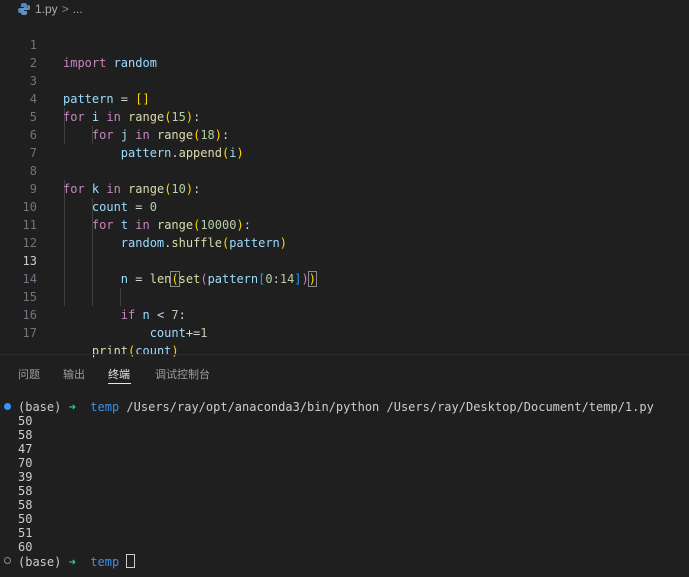  I want to click on code-line: 16 count+=1, so click(344, 314).